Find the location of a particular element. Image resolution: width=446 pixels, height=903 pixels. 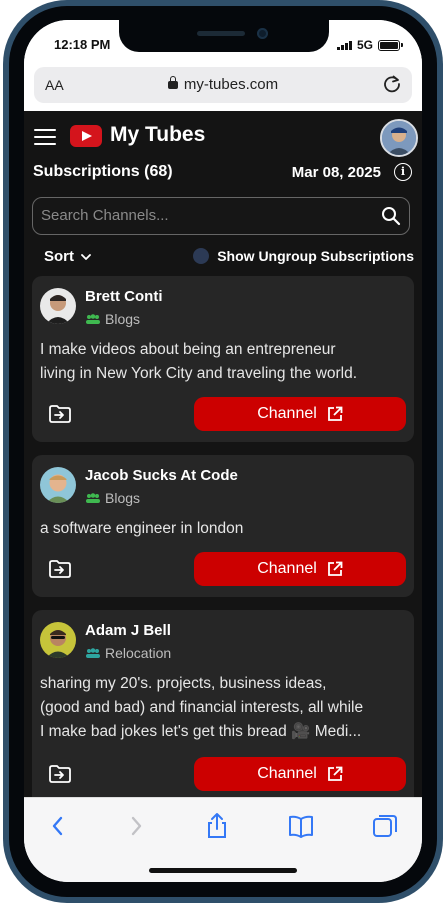

reload-icon is located at coordinates (392, 84).